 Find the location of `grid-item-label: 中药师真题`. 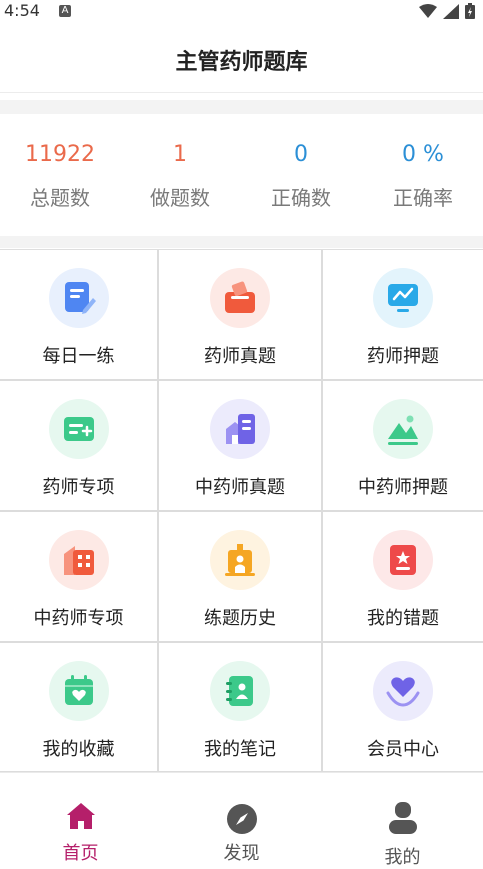

grid-item-label: 中药师真题 is located at coordinates (240, 487).